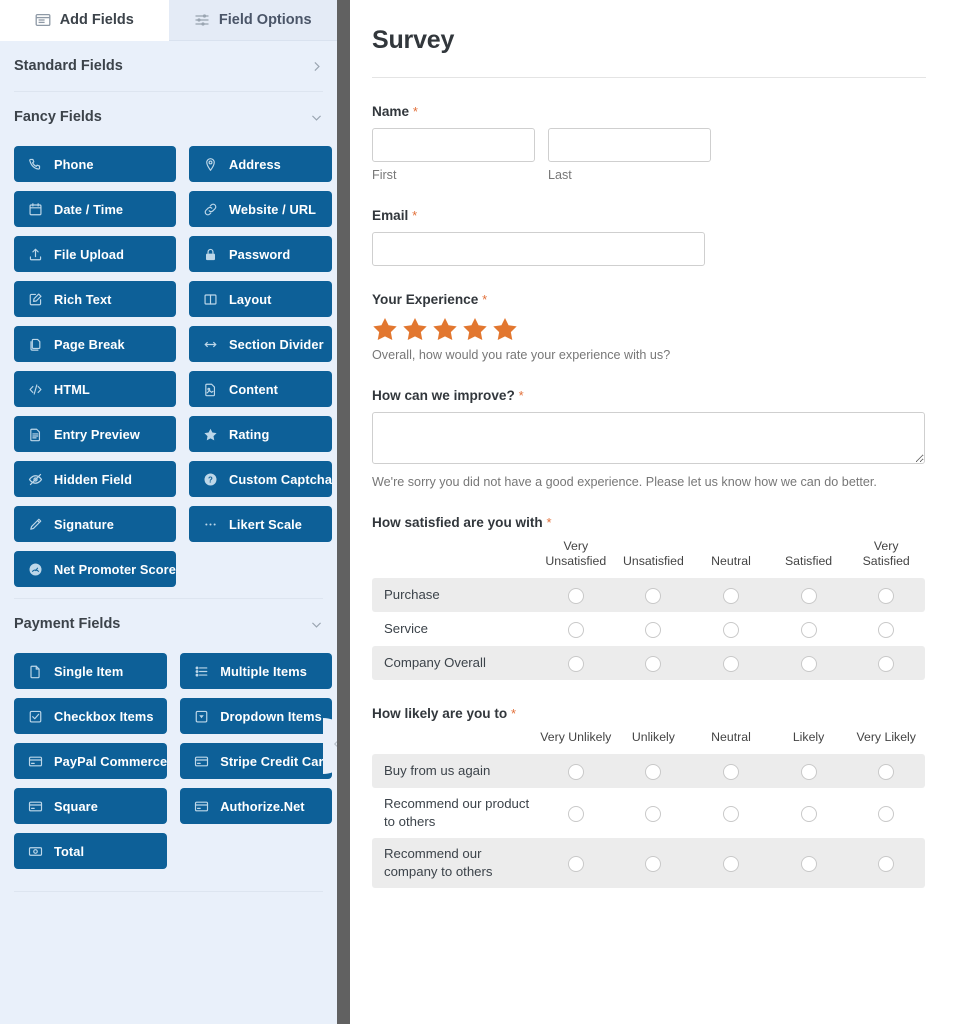 The height and width of the screenshot is (1024, 953). I want to click on field-button-section-divider: Section Divider, so click(260, 344).